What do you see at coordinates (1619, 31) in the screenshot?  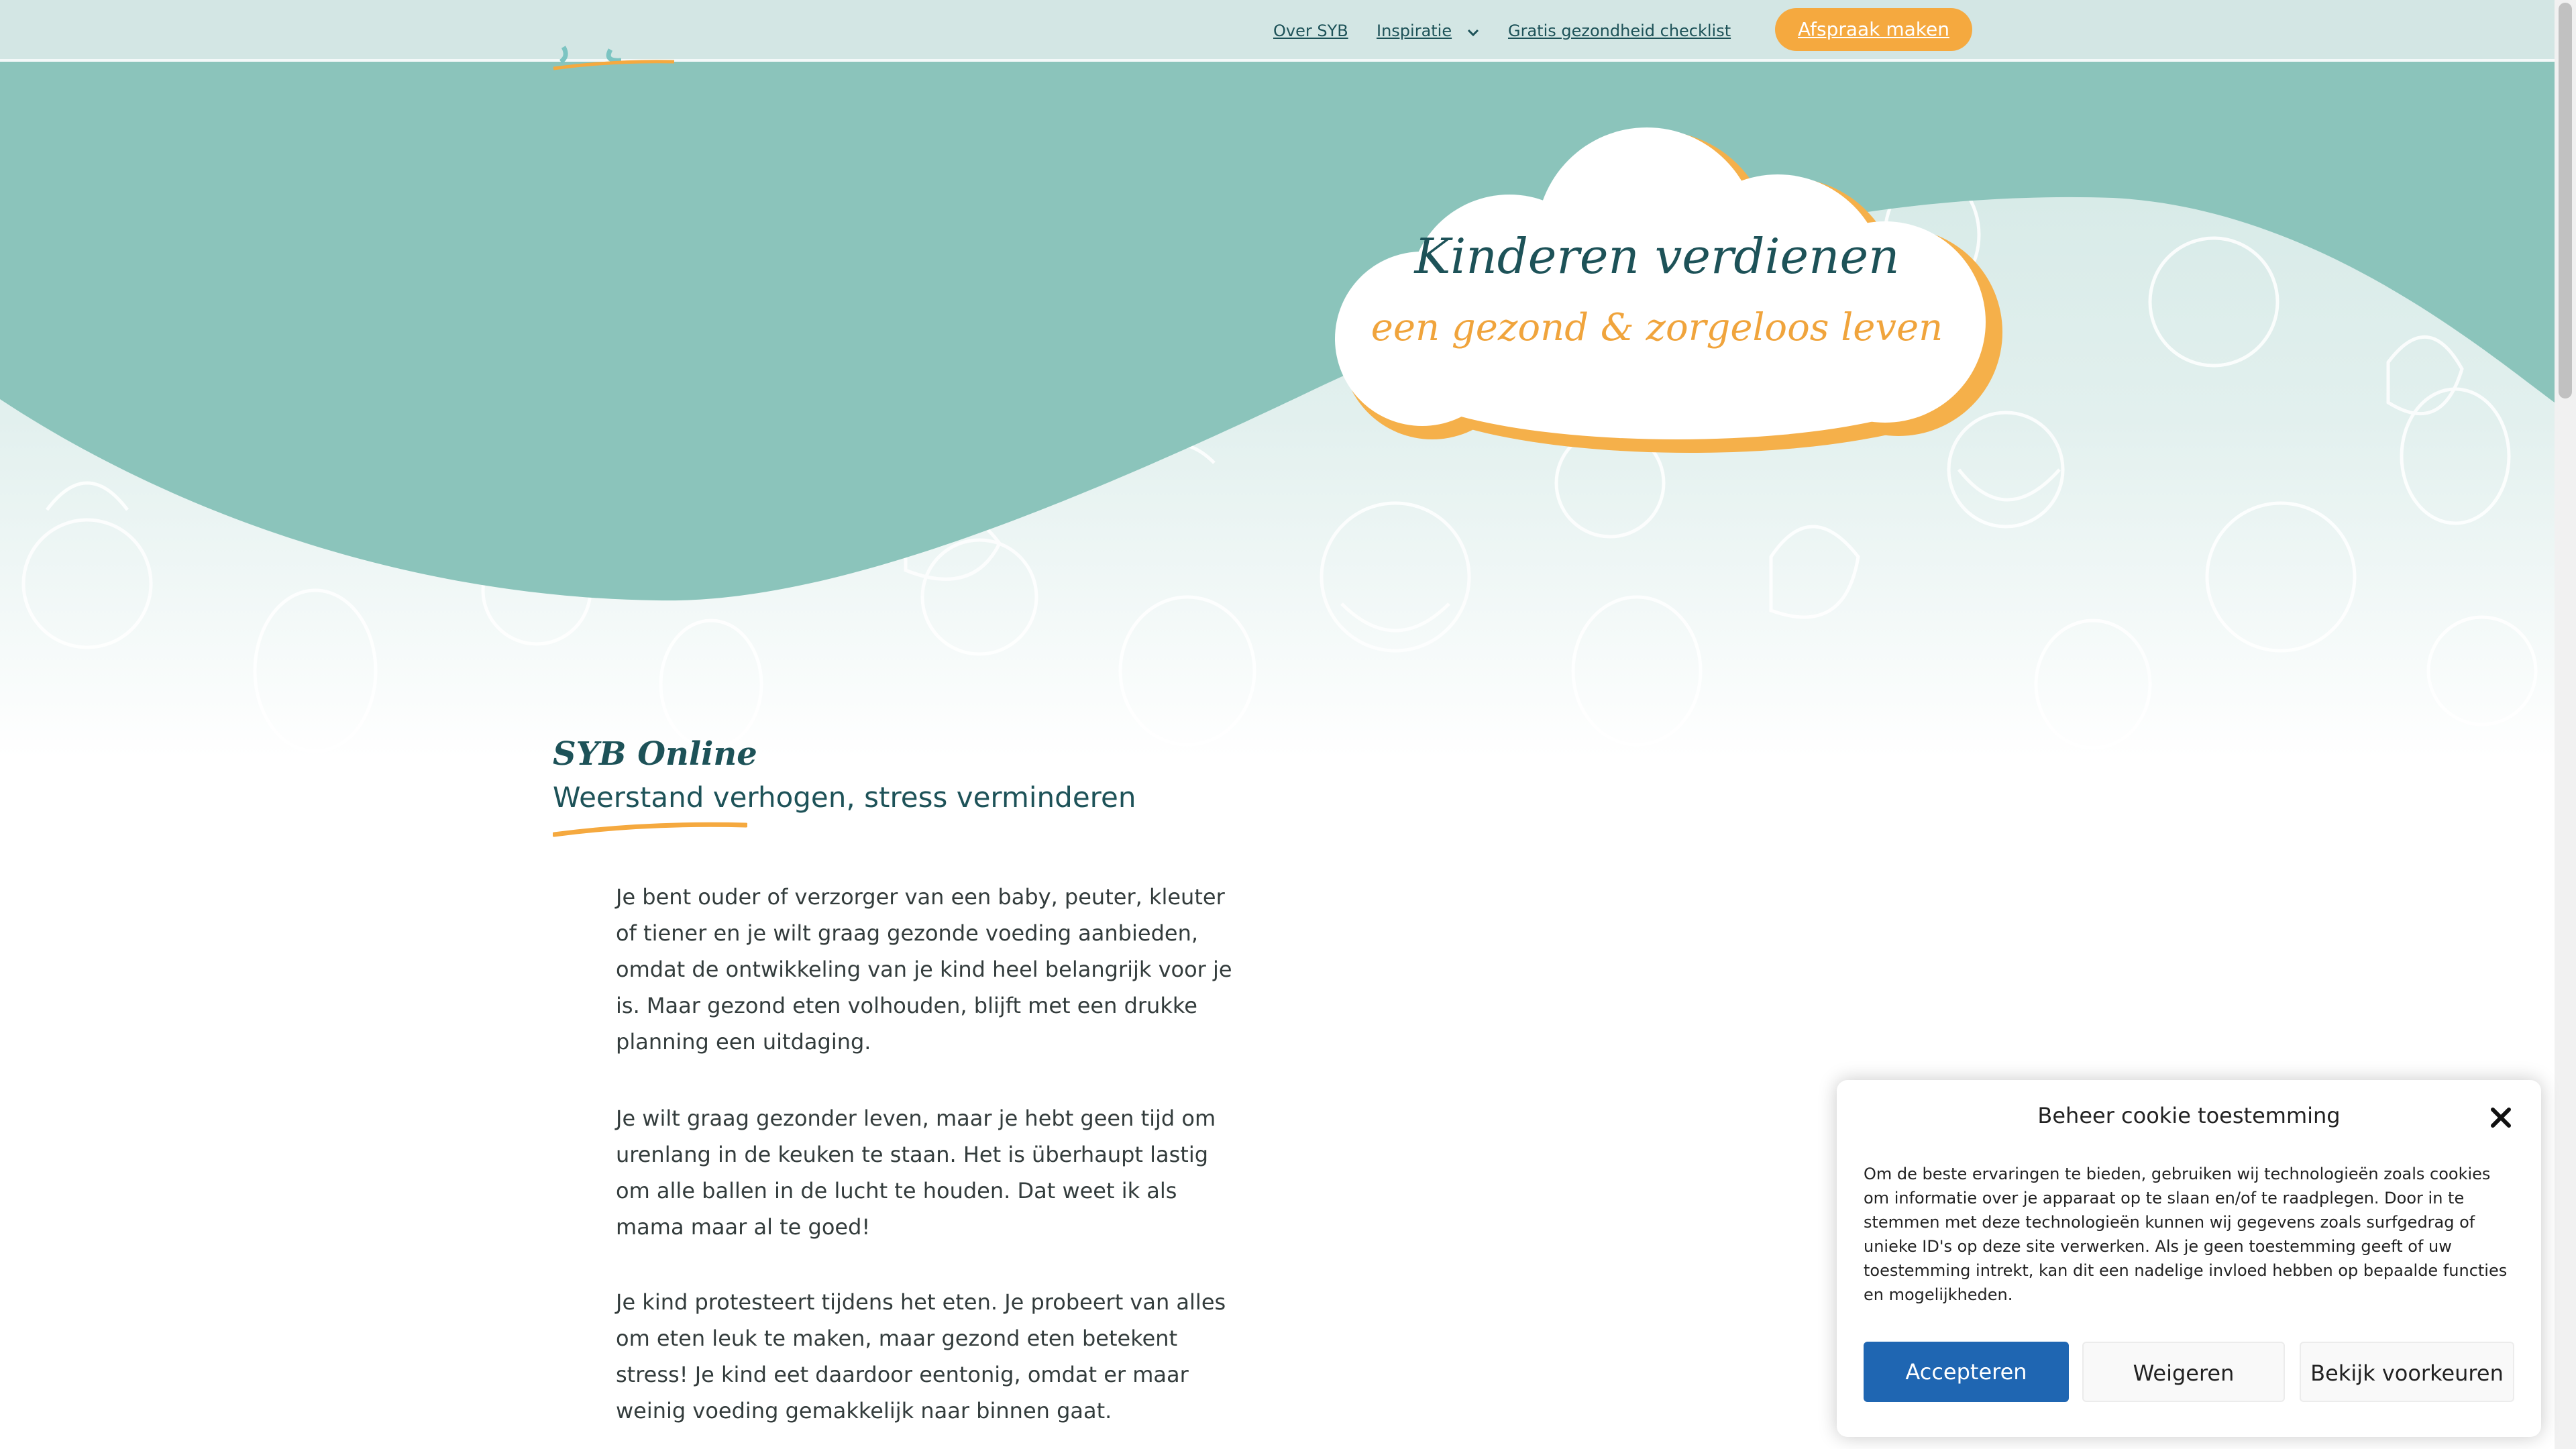 I see `nav-gratis-checklist: Gratis gezondheid checklist` at bounding box center [1619, 31].